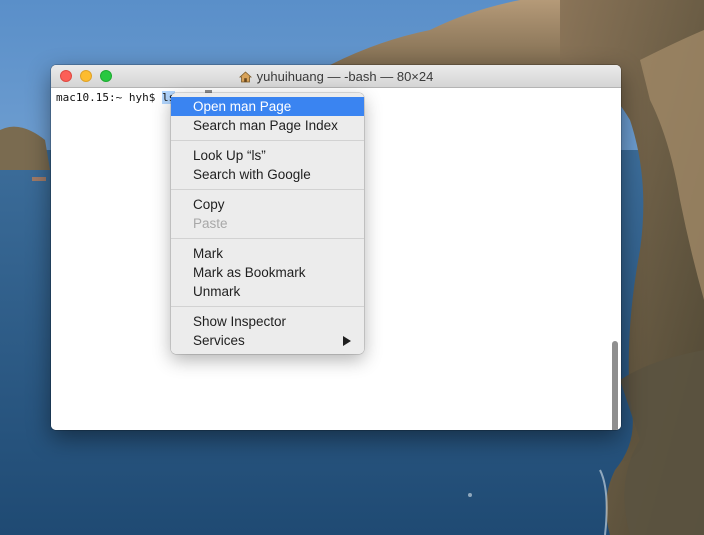  I want to click on menu-item-label: Search with Google, so click(252, 174).